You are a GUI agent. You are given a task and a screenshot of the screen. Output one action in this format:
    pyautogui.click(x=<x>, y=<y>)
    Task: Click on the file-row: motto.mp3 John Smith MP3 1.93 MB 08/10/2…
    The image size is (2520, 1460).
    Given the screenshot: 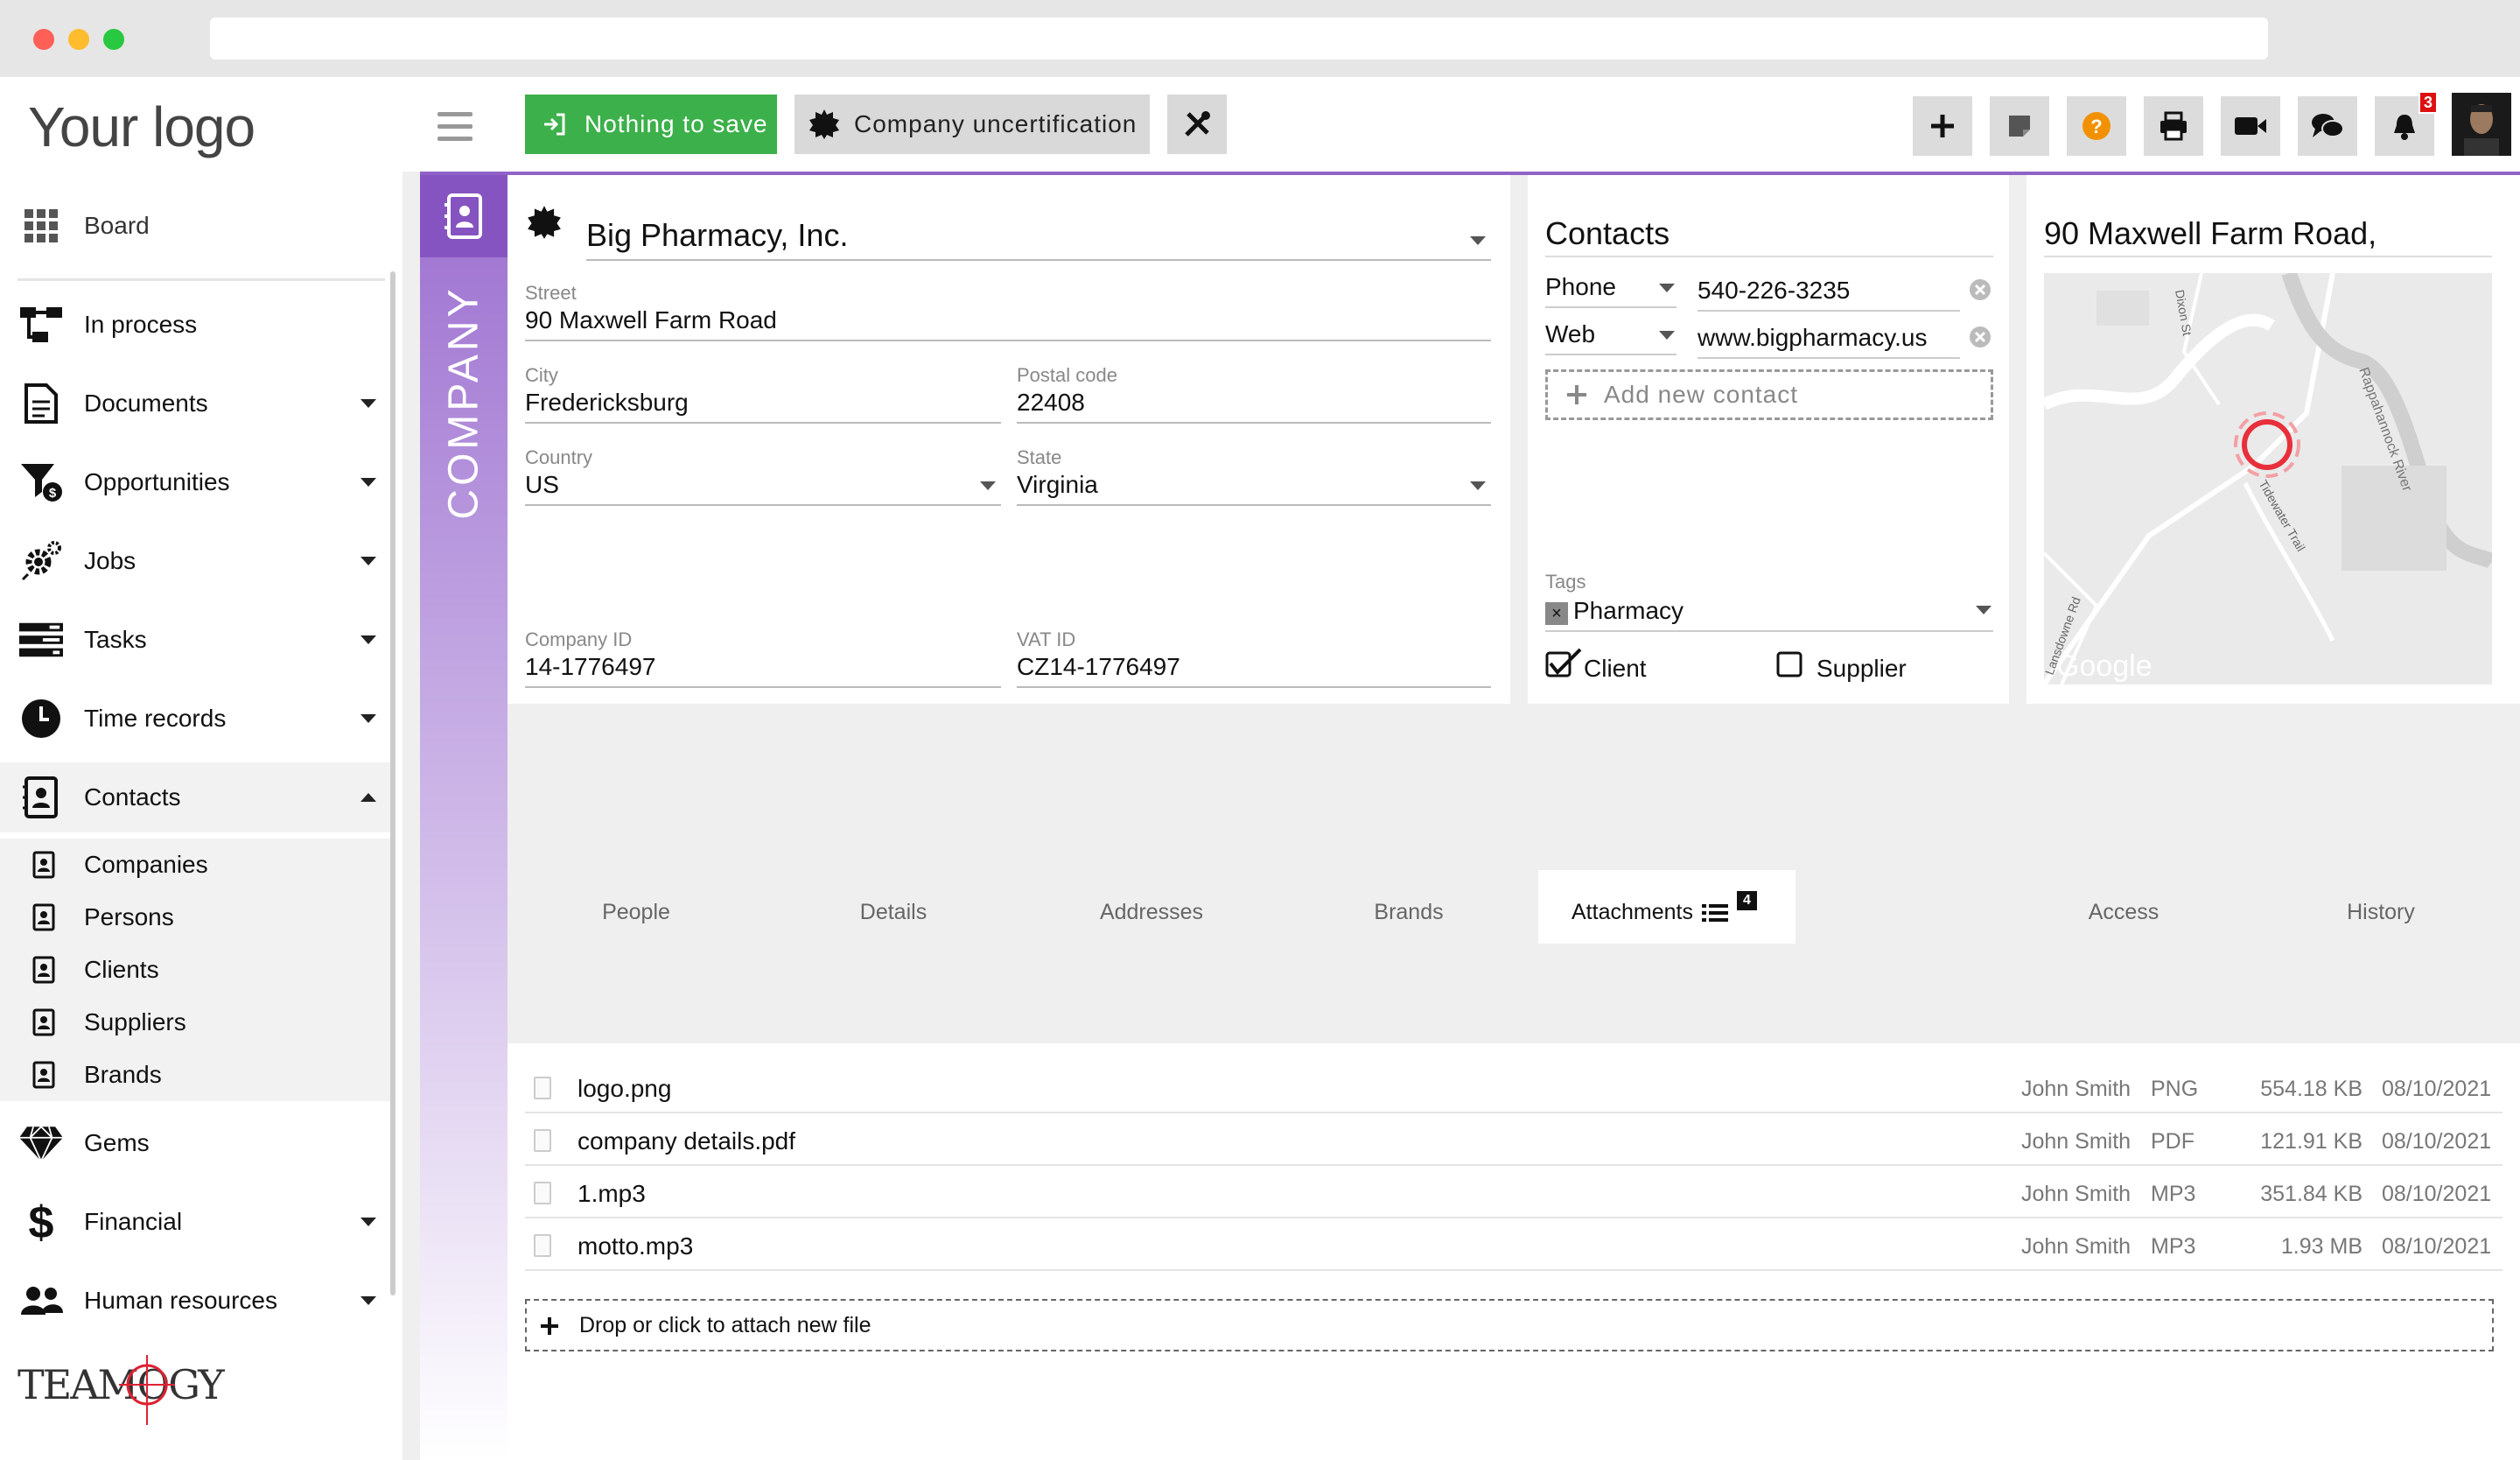 What is the action you would take?
    pyautogui.click(x=1513, y=1245)
    